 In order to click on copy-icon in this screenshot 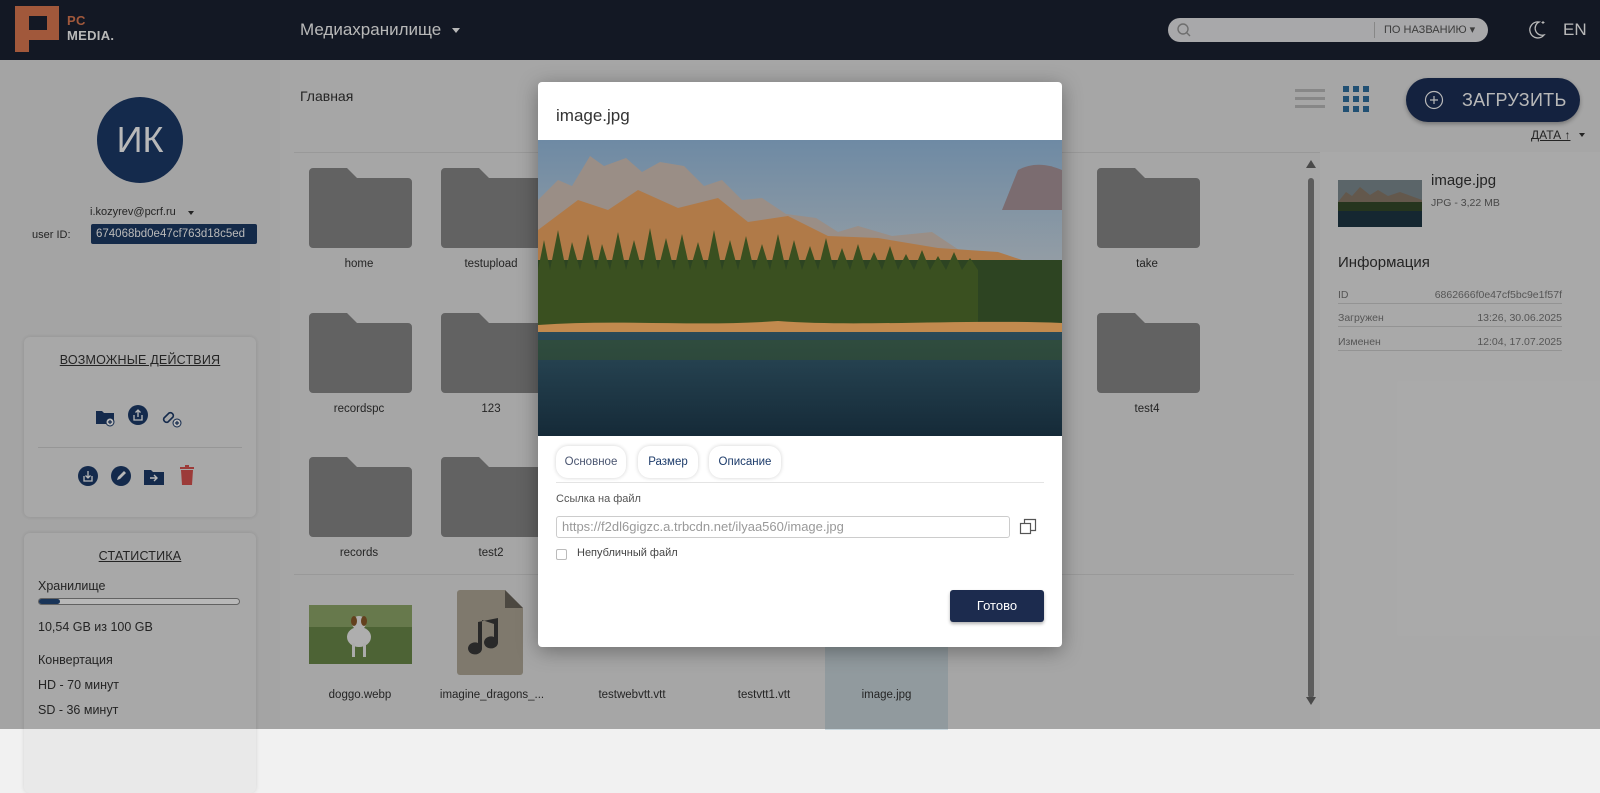, I will do `click(1028, 527)`.